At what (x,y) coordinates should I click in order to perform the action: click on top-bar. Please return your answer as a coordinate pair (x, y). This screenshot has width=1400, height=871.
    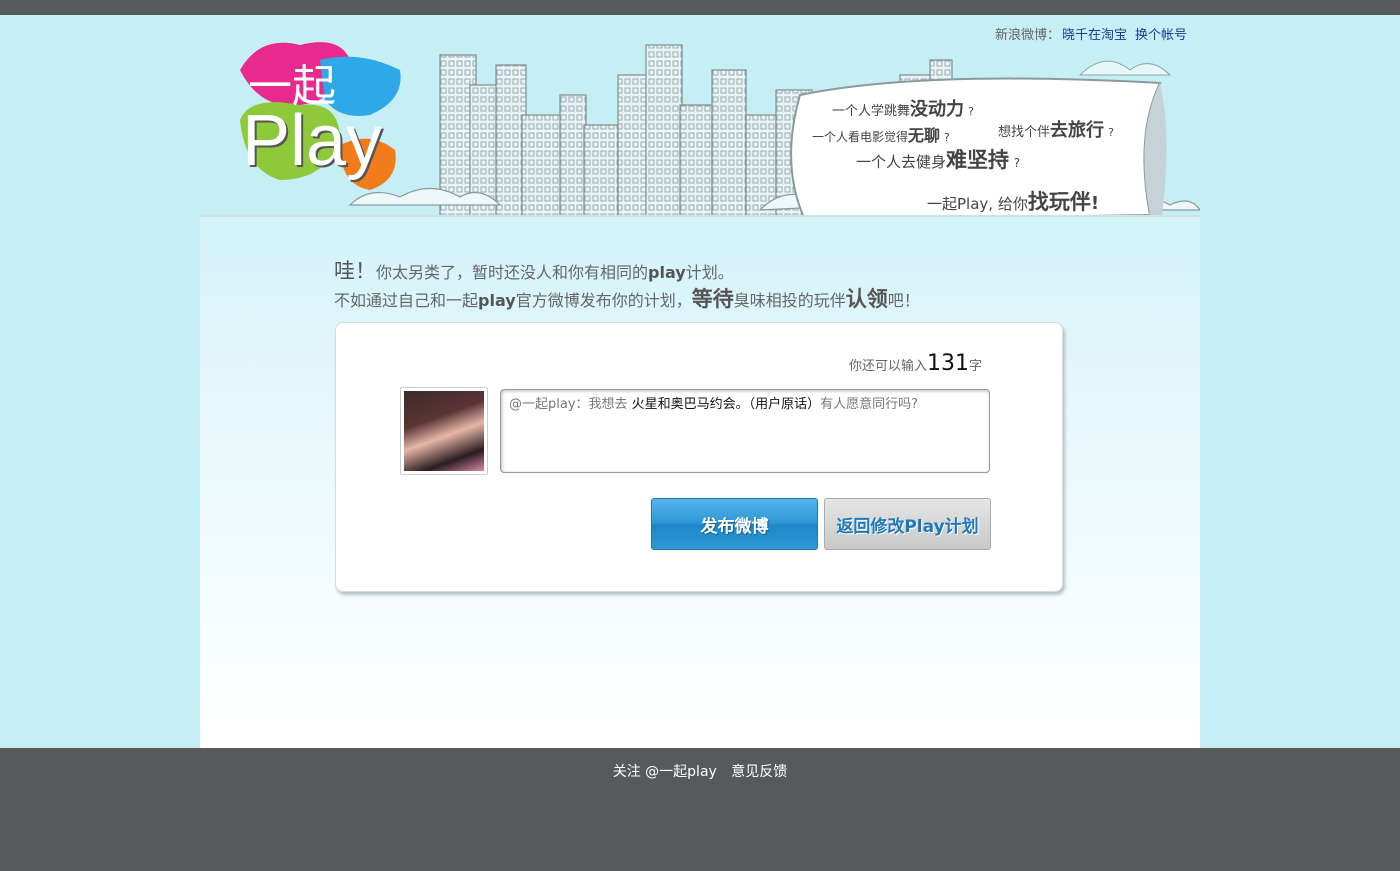
    Looking at the image, I should click on (700, 7).